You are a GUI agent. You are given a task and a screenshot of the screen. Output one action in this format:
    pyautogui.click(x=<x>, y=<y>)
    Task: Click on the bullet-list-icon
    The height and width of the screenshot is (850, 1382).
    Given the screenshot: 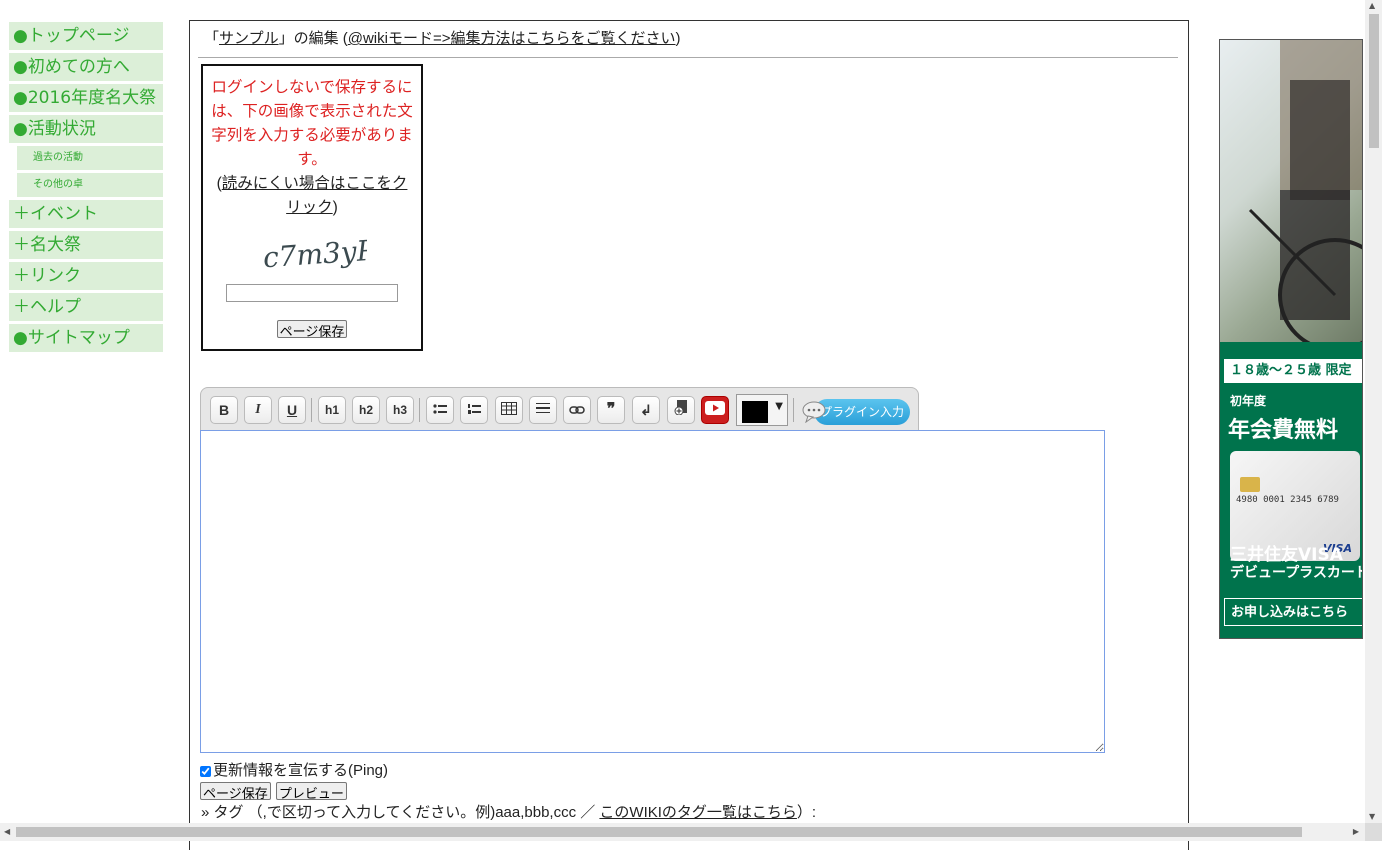 What is the action you would take?
    pyautogui.click(x=440, y=409)
    